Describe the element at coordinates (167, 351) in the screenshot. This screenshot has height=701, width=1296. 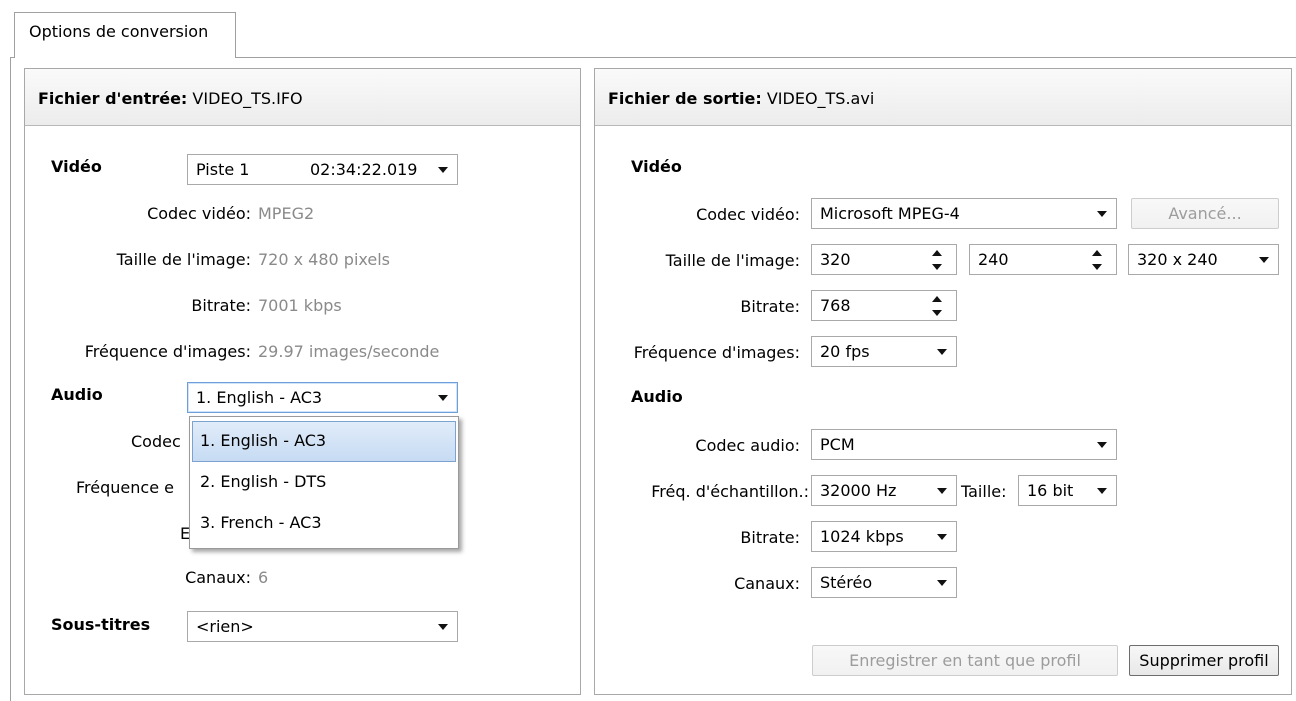
I see `input-fps-label: Fréquence d'images:` at that location.